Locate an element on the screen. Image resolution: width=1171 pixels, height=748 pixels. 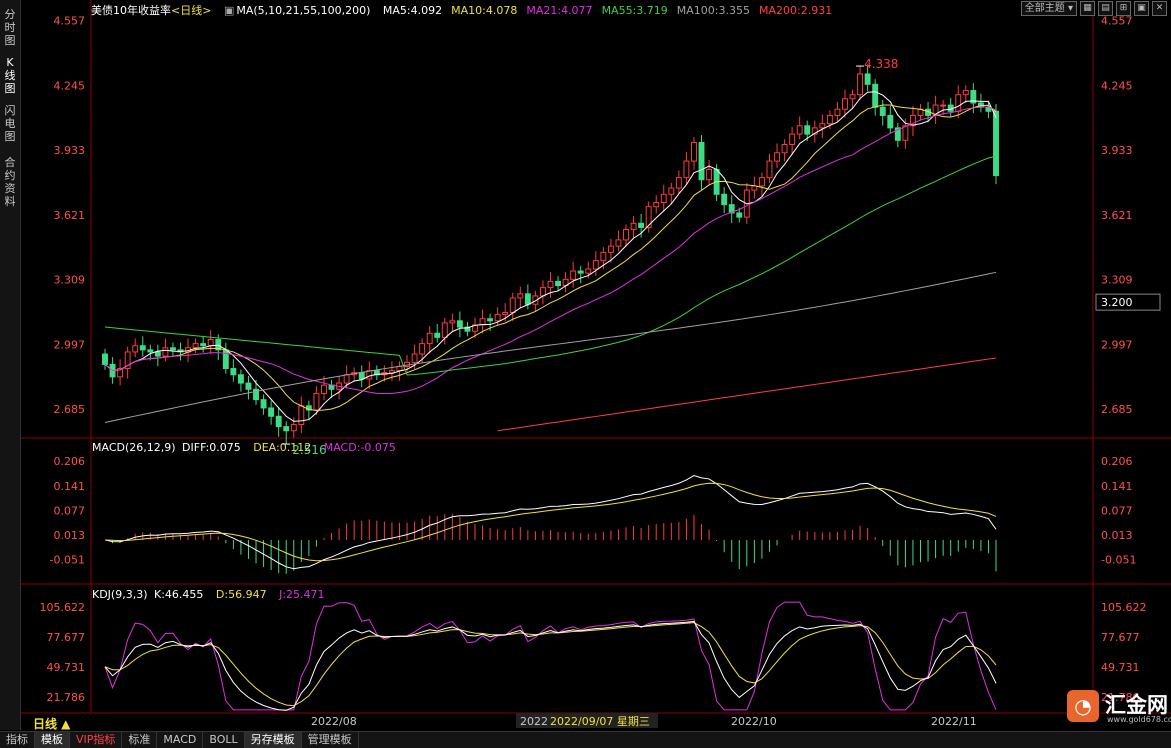
theme-select: 全部主题 ▾ is located at coordinates (1048, 8).